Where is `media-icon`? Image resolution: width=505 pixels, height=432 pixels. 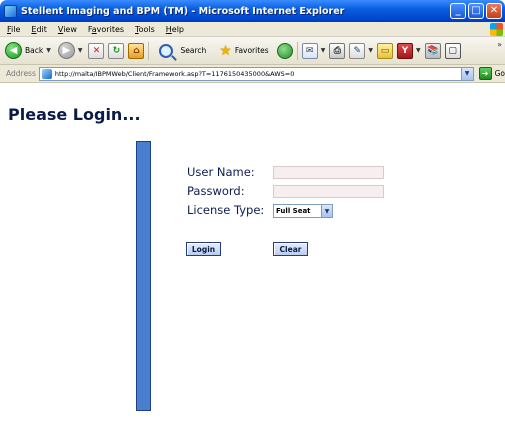 media-icon is located at coordinates (284, 50).